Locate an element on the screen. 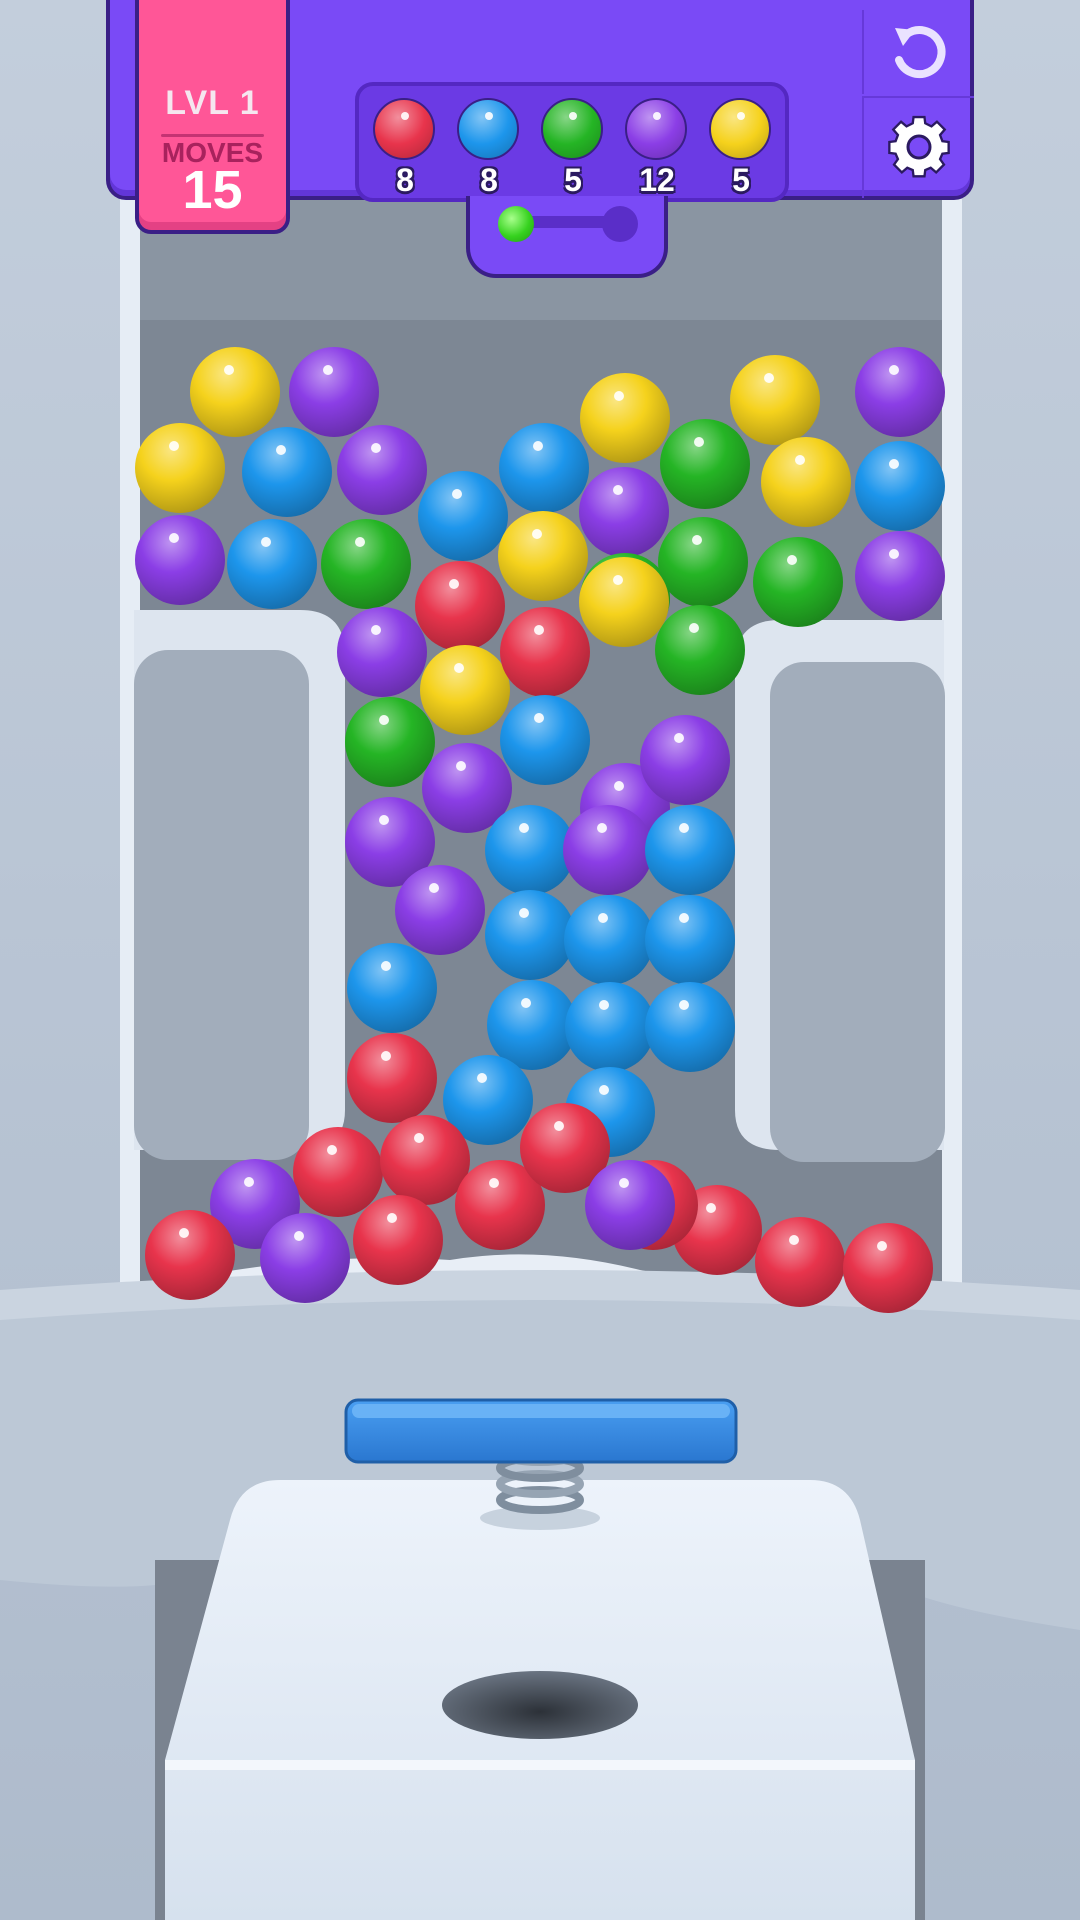 The height and width of the screenshot is (1920, 1080). undo-icon is located at coordinates (920, 52).